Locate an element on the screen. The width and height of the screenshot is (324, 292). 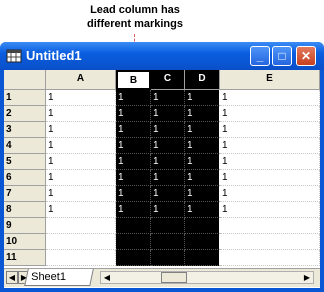
cell-d2: 1 is located at coordinates (202, 114).